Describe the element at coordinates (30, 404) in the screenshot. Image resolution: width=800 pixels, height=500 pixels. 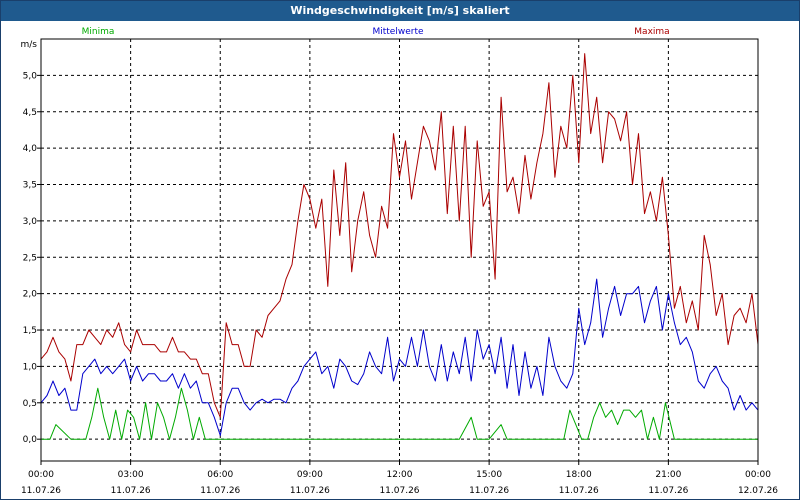
I see `y-tick-label: 0,5` at that location.